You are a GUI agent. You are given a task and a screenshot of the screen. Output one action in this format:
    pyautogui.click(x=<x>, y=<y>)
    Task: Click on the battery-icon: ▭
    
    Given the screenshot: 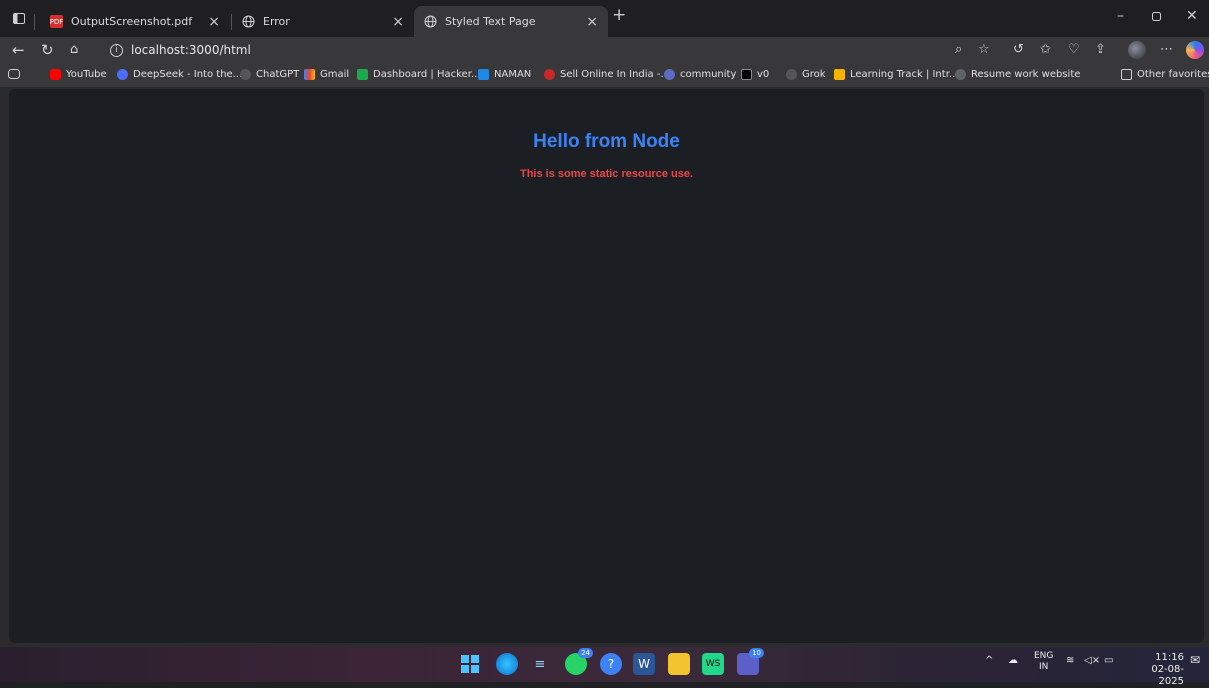 What is the action you would take?
    pyautogui.click(x=1108, y=660)
    